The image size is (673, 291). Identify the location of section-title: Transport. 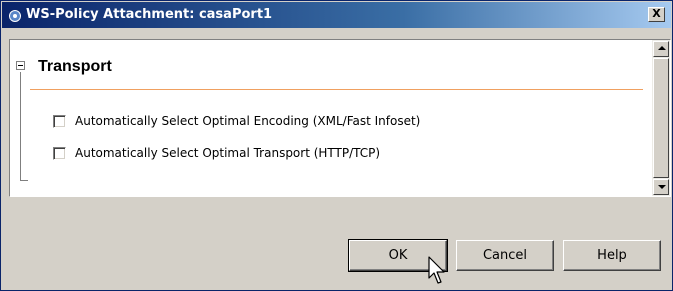
(75, 66).